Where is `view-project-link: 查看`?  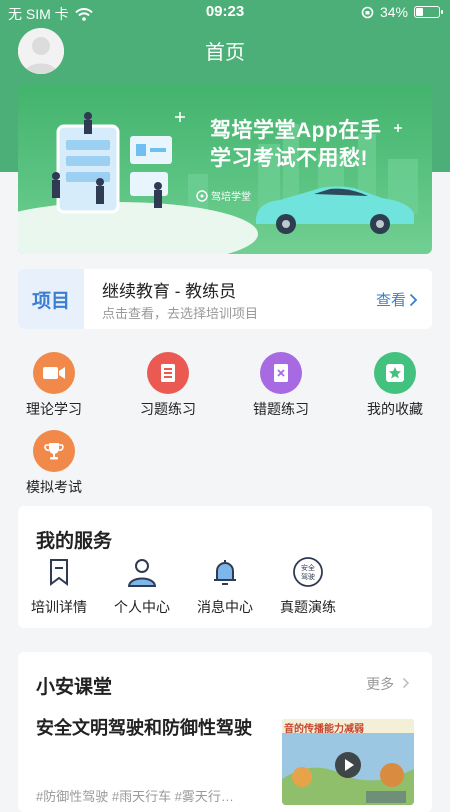
view-project-link: 查看 is located at coordinates (397, 299).